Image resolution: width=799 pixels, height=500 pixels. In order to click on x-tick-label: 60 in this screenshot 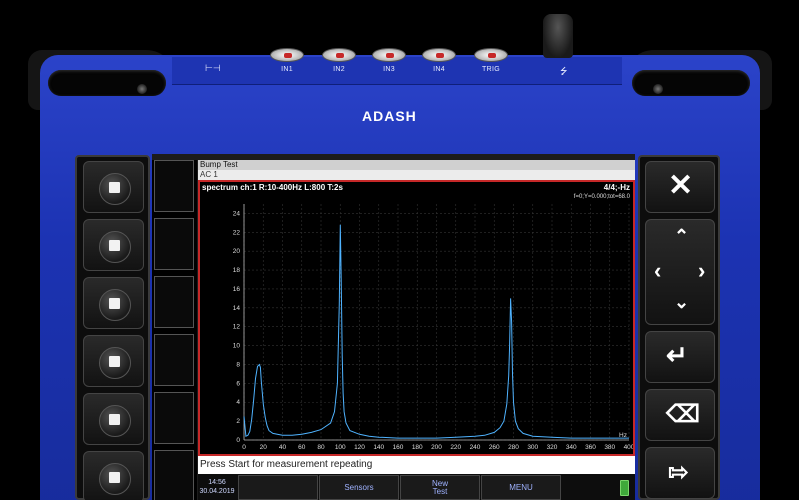, I will do `click(302, 447)`.